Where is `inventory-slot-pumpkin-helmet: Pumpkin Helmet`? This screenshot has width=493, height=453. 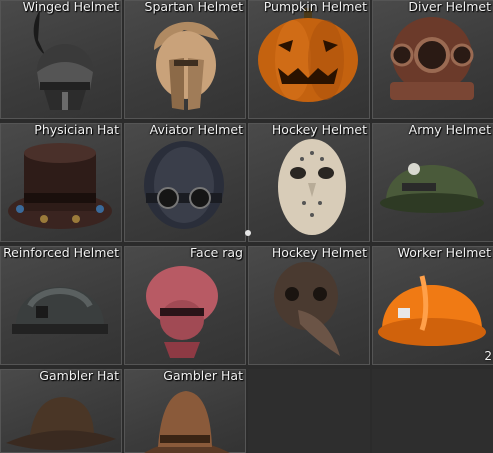 inventory-slot-pumpkin-helmet: Pumpkin Helmet is located at coordinates (309, 59).